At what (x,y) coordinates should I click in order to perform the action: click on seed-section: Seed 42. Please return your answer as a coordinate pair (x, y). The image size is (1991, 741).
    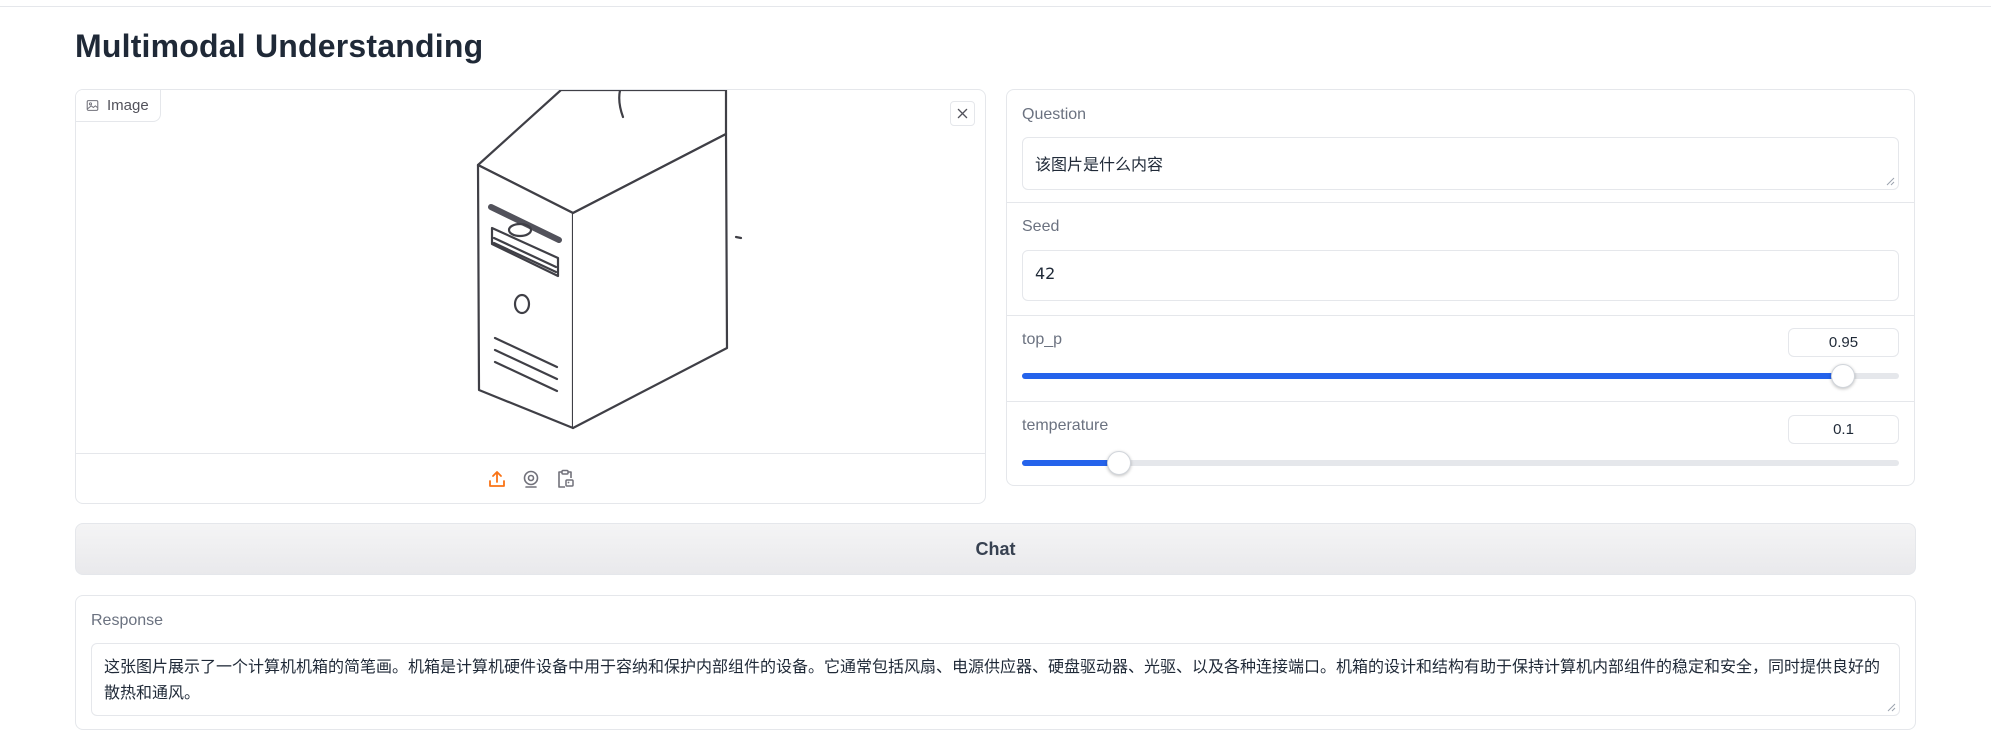
    Looking at the image, I should click on (1460, 259).